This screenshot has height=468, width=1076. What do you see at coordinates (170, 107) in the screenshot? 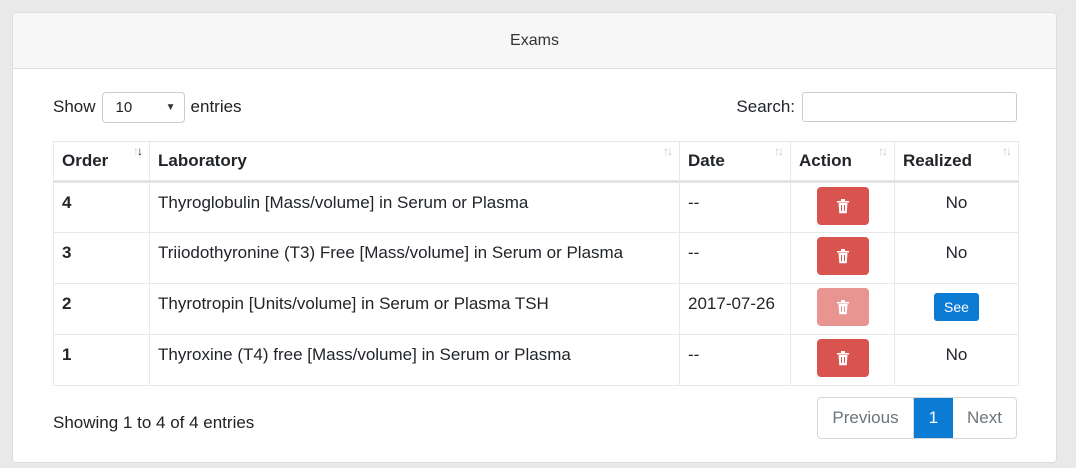
I see `caret-down-icon: ▼` at bounding box center [170, 107].